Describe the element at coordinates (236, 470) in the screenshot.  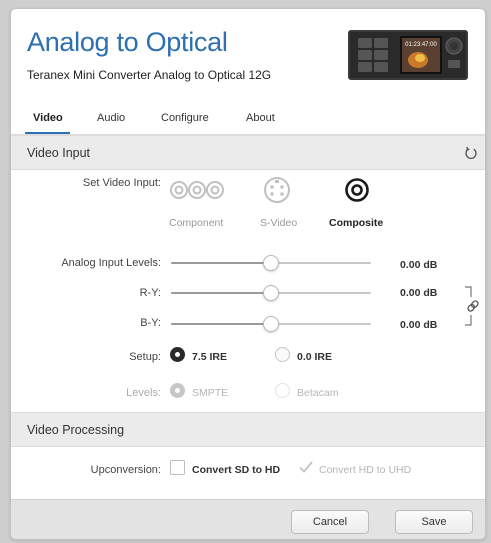
I see `convert-sd-to-hd-label: Convert SD to HD` at that location.